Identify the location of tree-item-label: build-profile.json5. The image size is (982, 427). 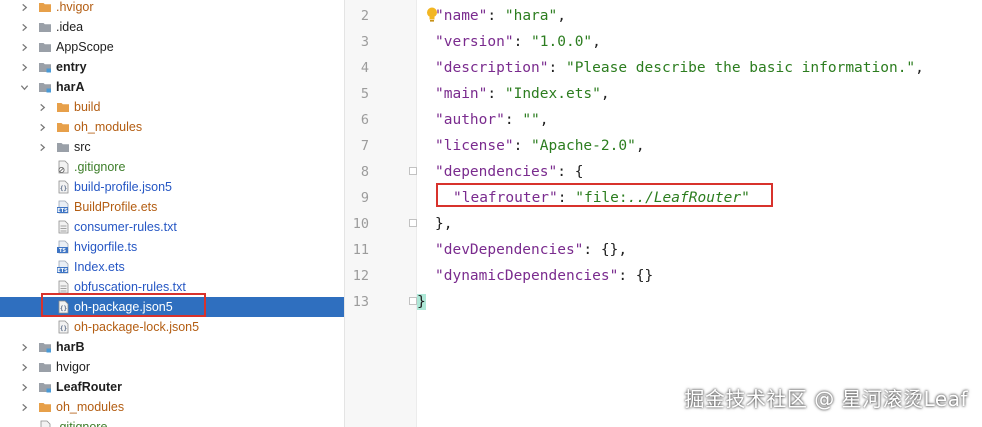
(123, 187).